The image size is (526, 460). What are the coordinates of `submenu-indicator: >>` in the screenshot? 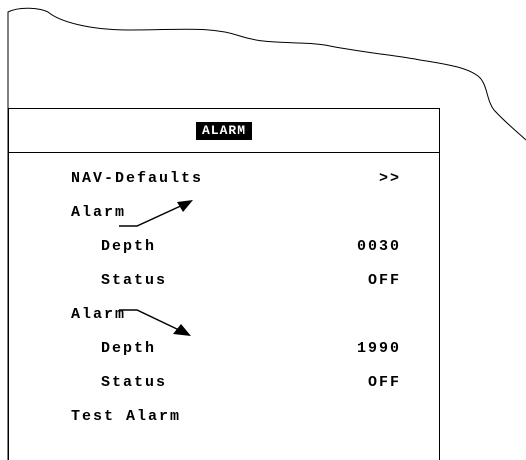 It's located at (389, 178).